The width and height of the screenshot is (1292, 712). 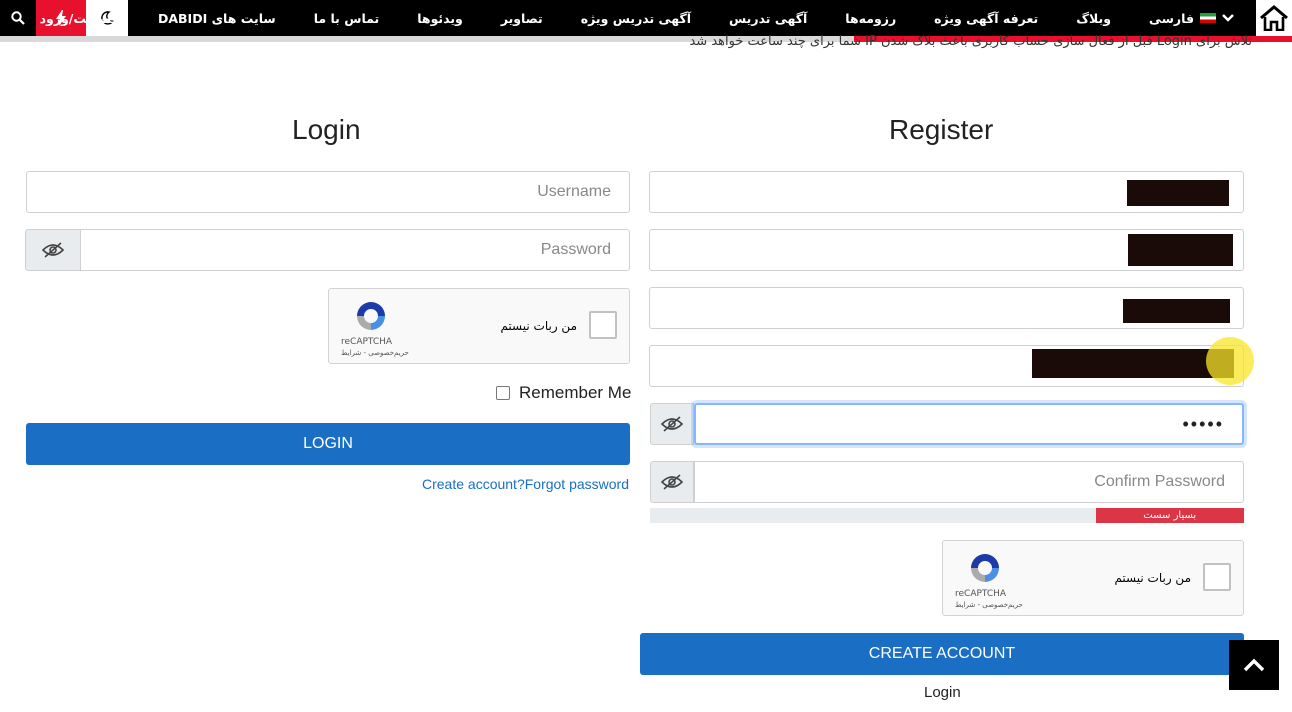 I want to click on search-button, so click(x=18, y=18).